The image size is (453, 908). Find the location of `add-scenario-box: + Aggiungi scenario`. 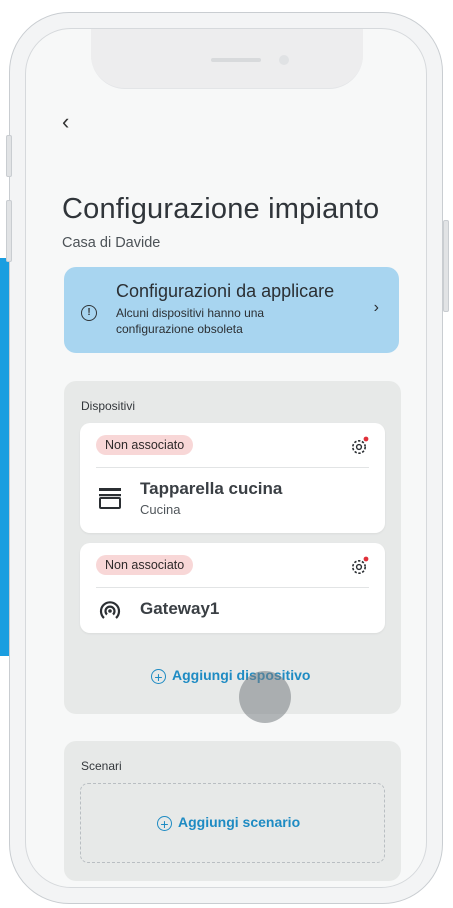

add-scenario-box: + Aggiungi scenario is located at coordinates (232, 823).